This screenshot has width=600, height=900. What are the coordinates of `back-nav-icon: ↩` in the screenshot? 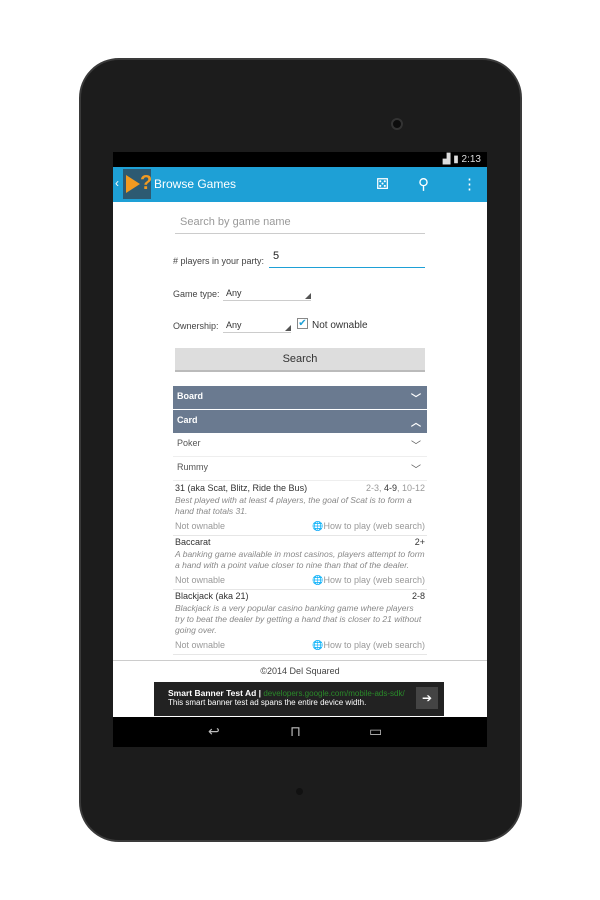 It's located at (214, 731).